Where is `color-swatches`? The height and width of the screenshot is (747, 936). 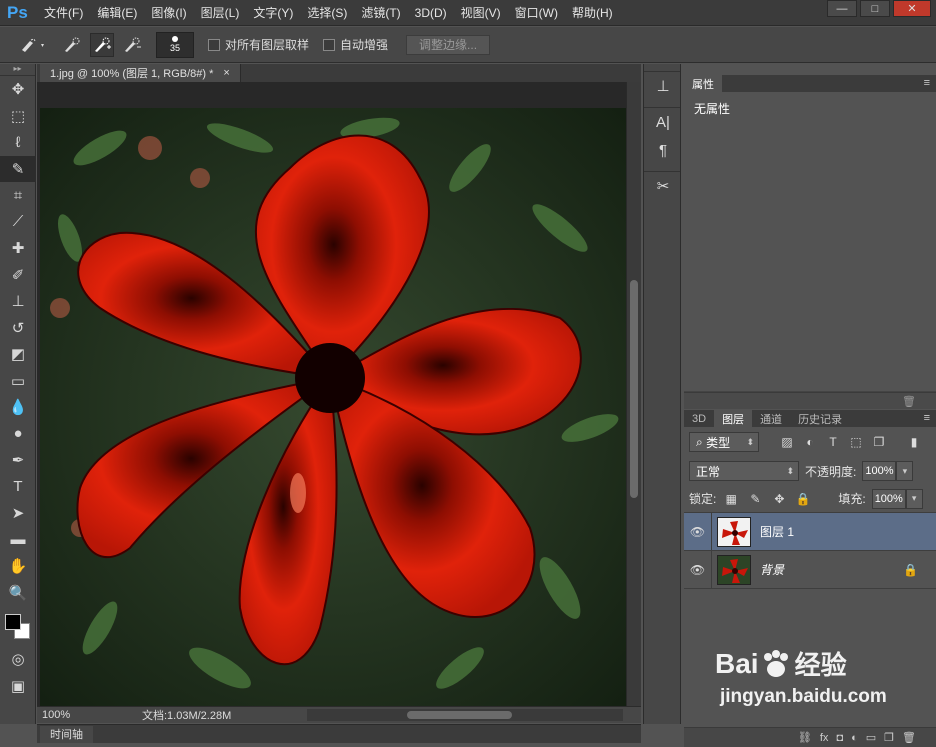 color-swatches is located at coordinates (17, 626).